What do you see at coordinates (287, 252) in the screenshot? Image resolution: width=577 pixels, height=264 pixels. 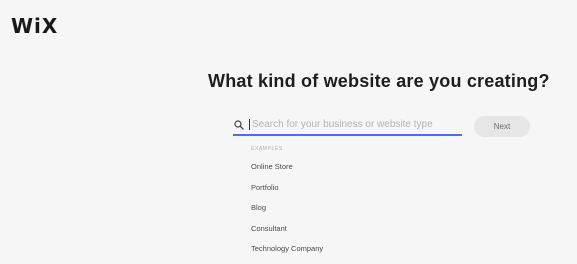 I see `suggestion-technology-company: Technology Company` at bounding box center [287, 252].